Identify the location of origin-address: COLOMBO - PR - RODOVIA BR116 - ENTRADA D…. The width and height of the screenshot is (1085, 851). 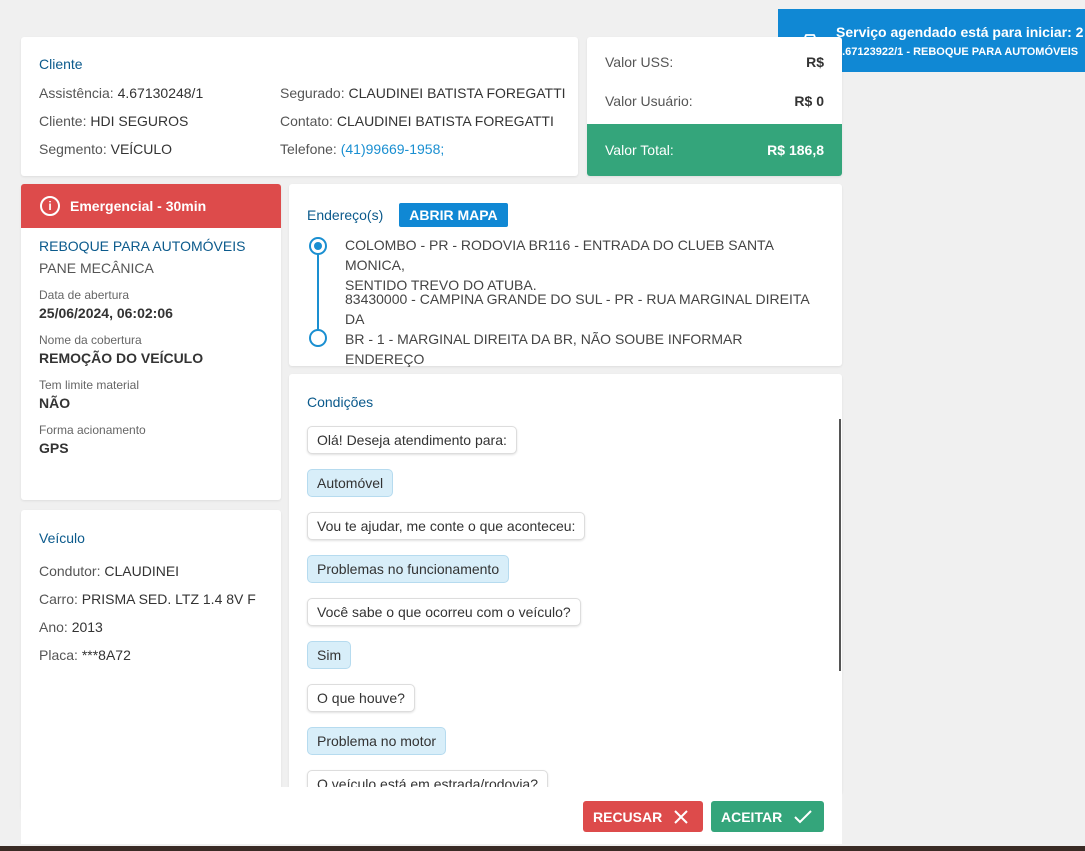
(585, 265).